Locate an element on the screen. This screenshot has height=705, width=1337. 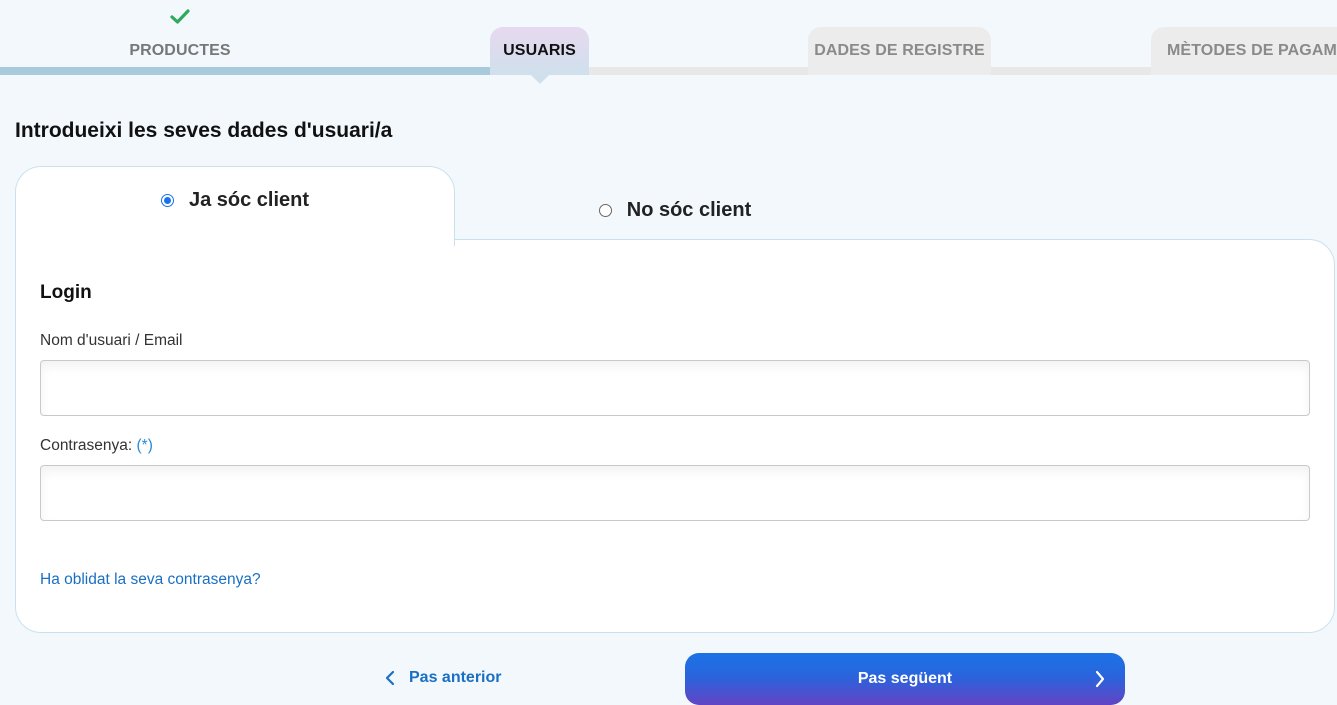
password-input is located at coordinates (675, 493).